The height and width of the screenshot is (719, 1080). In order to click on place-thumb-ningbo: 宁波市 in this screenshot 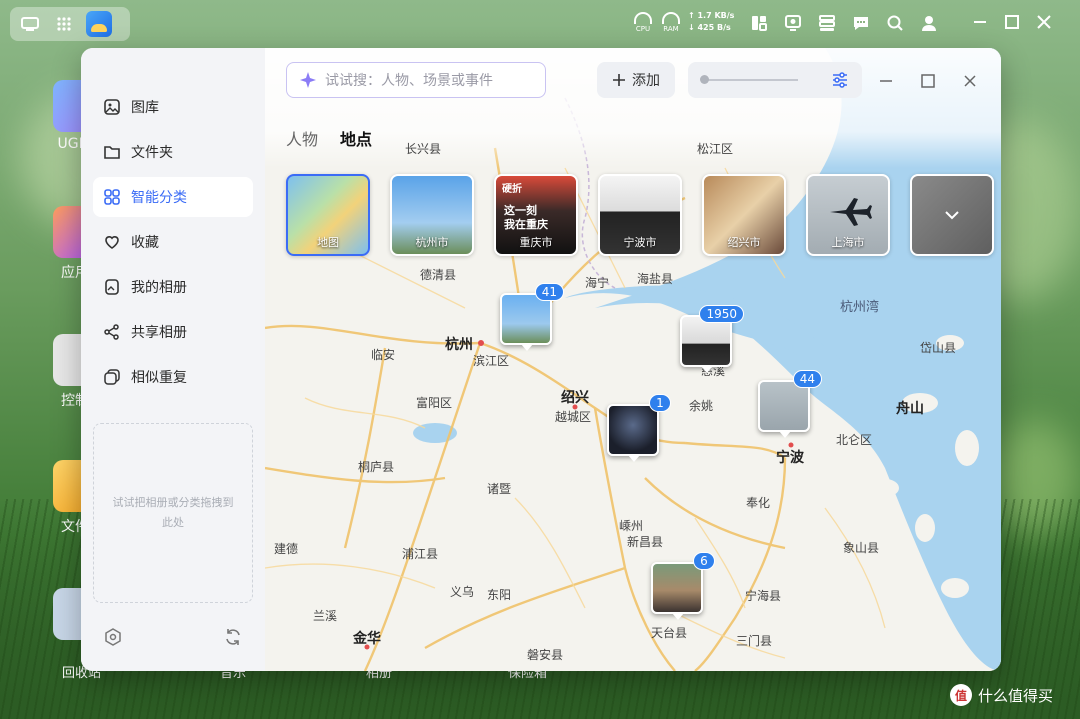, I will do `click(640, 215)`.